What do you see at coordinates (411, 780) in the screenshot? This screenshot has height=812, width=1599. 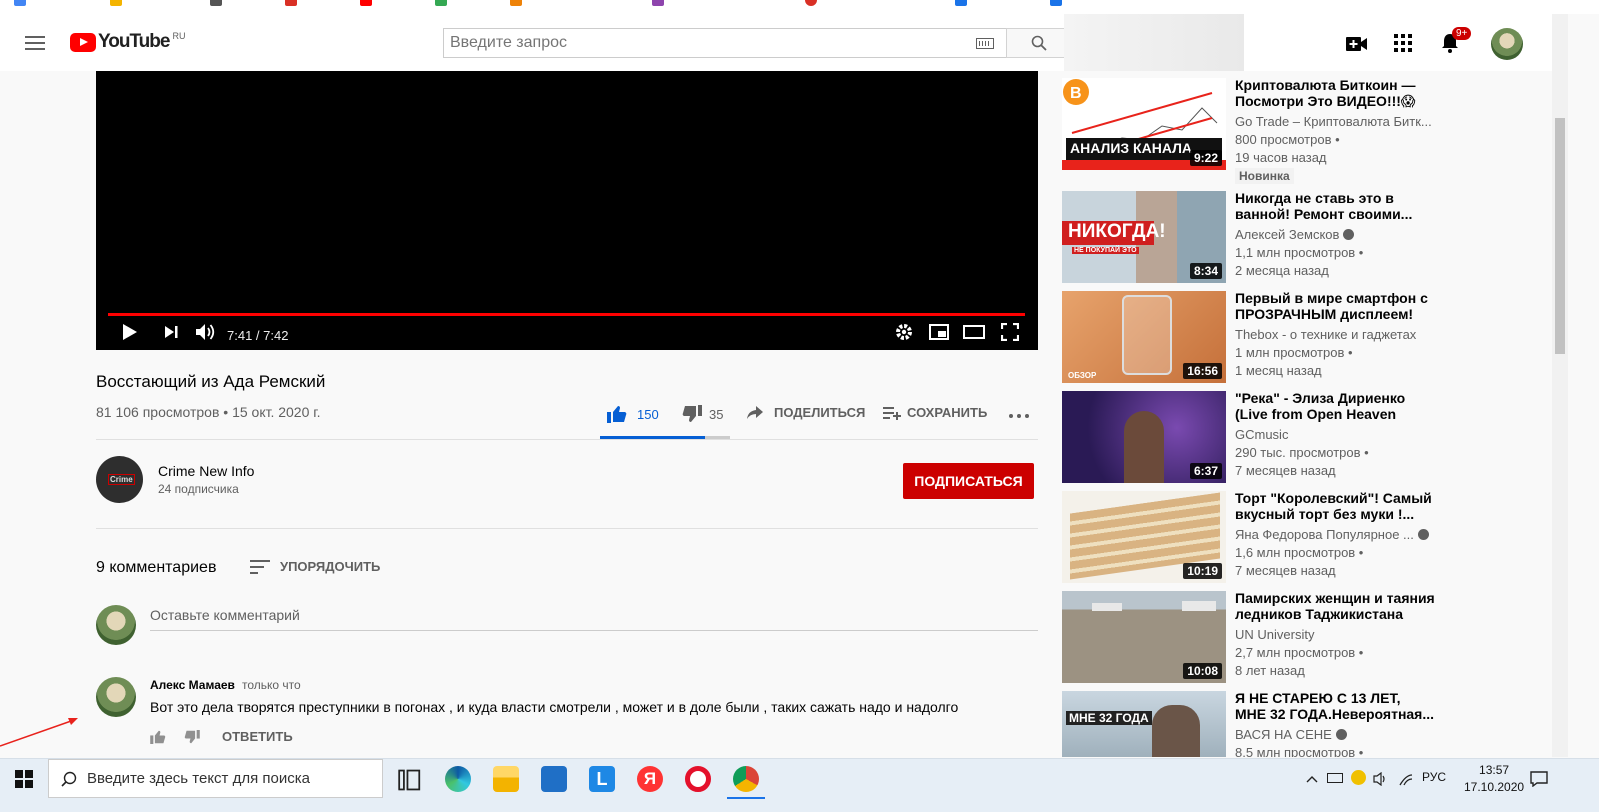 I see `task-view-icon` at bounding box center [411, 780].